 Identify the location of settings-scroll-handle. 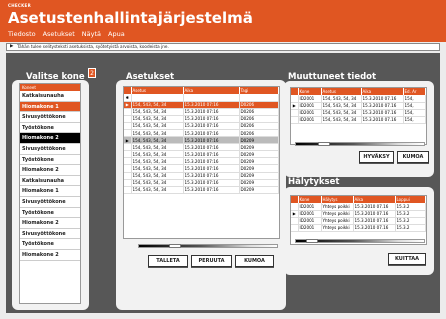
(175, 246).